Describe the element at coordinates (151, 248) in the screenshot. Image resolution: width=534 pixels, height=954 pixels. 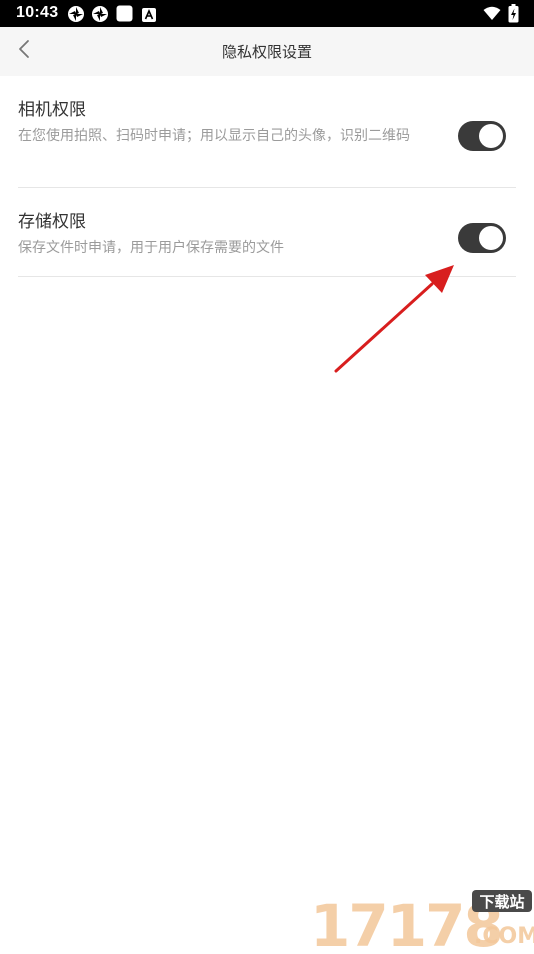
I see `storage-permission-description: 保存文件时申请，用于用户保存需要的文件` at that location.